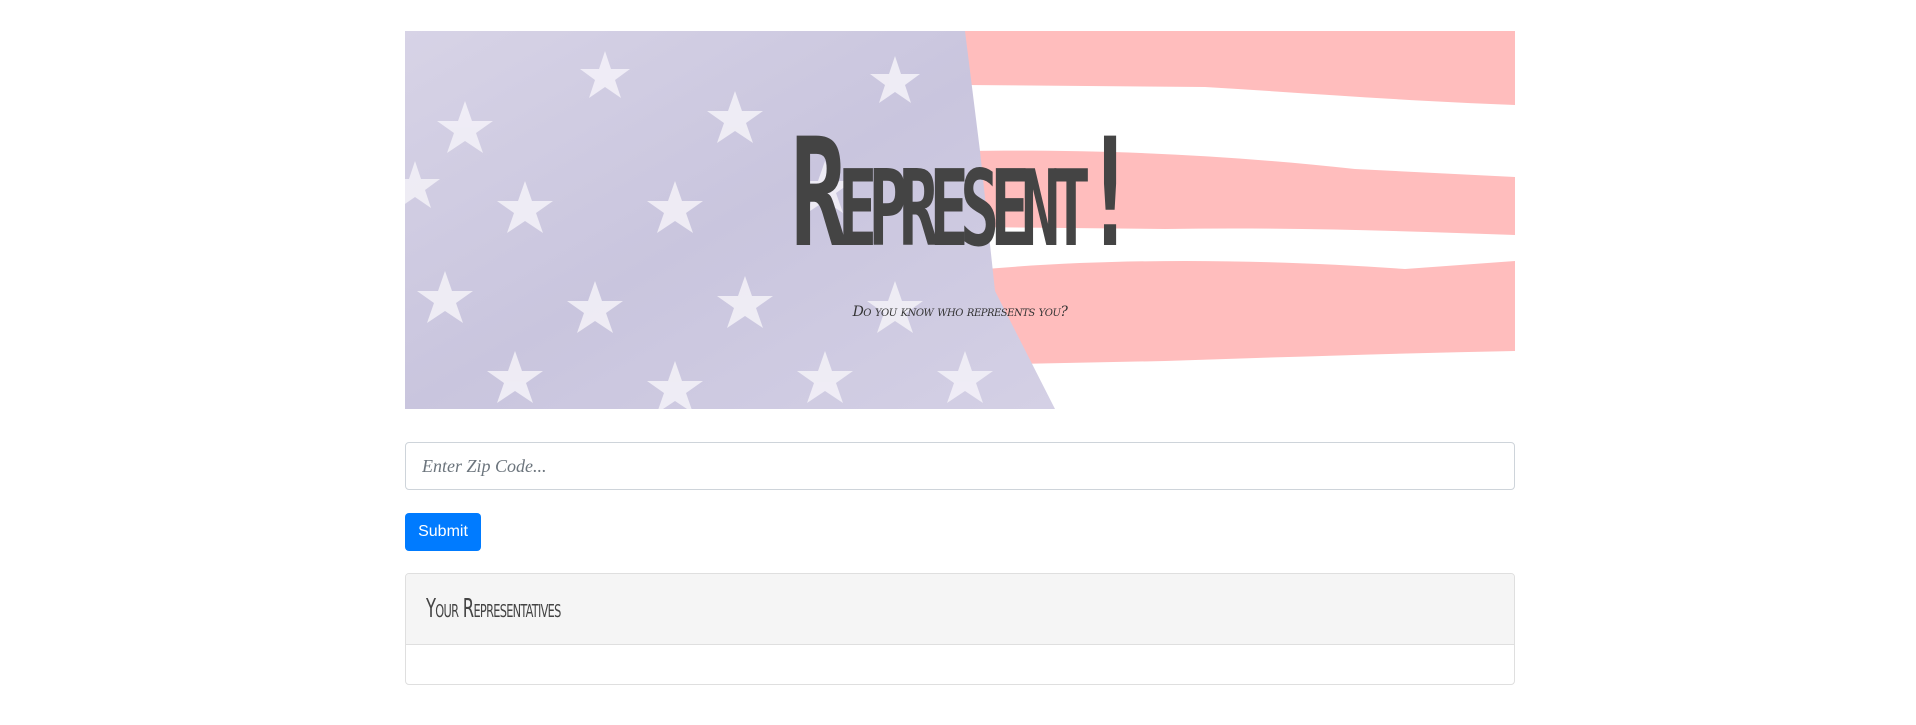 This screenshot has width=1916, height=725. Describe the element at coordinates (960, 664) in the screenshot. I see `representatives-list` at that location.